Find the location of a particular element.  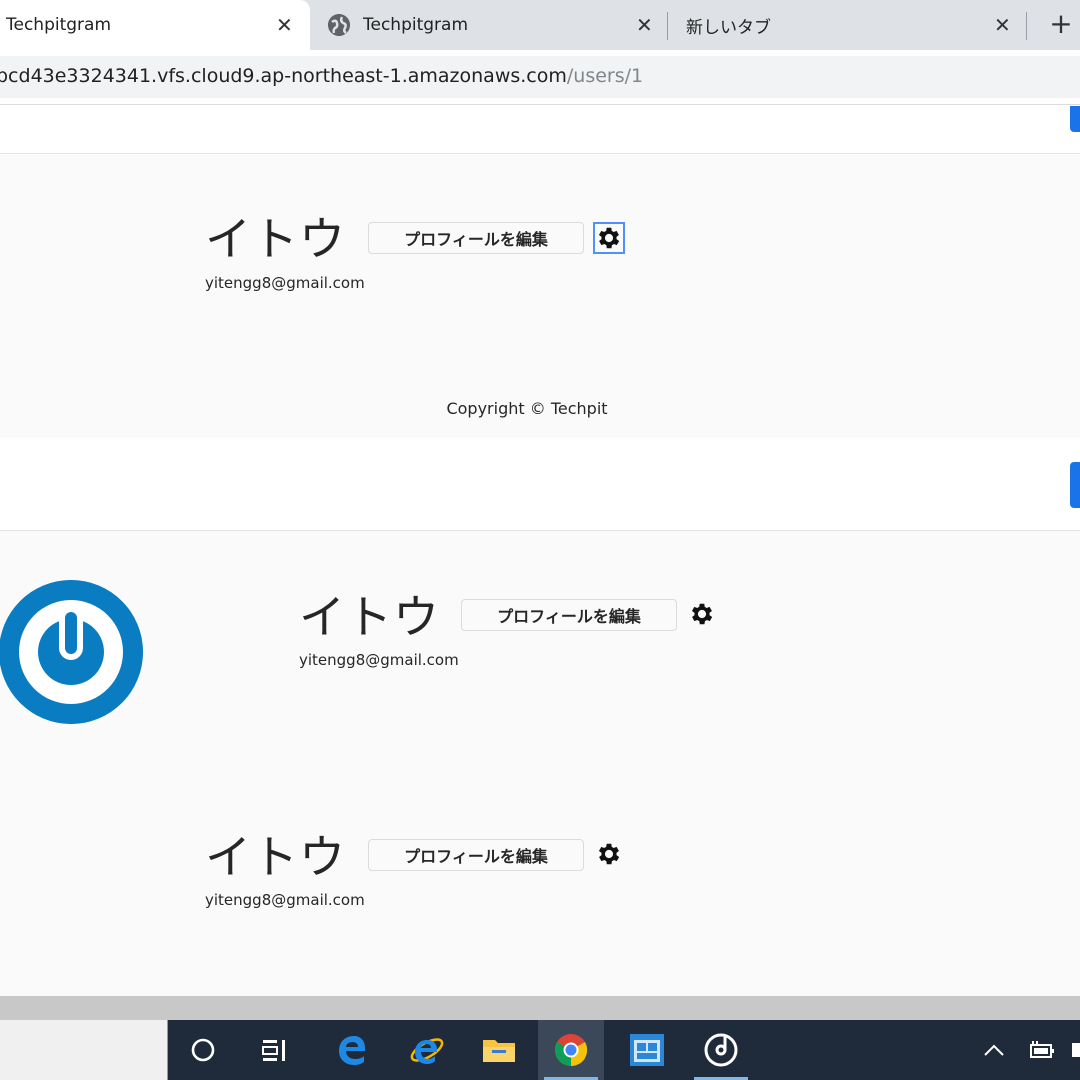

internet-explorer-icon is located at coordinates (427, 1050).